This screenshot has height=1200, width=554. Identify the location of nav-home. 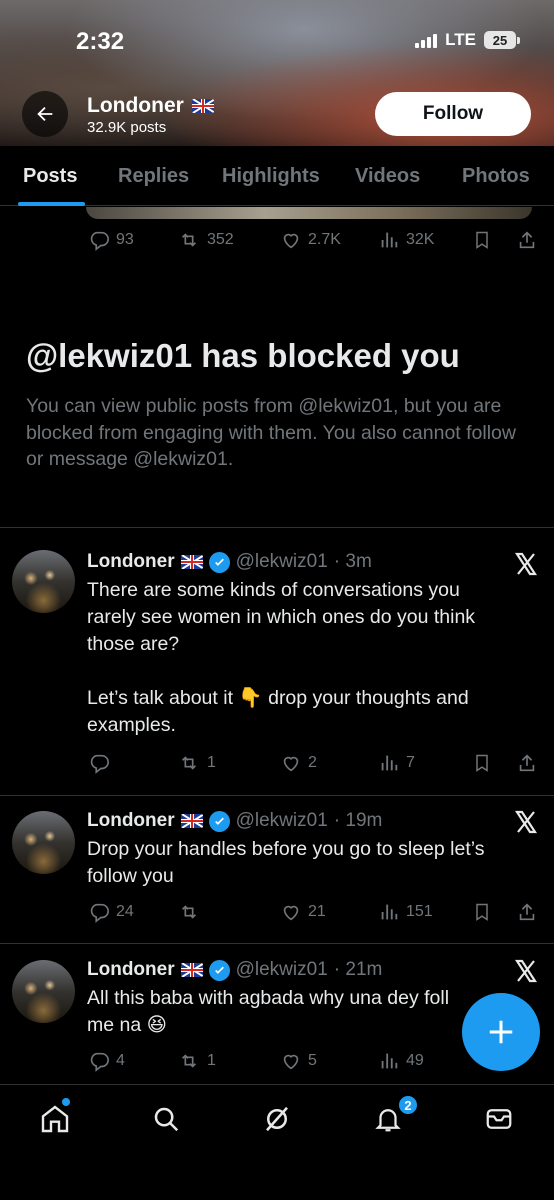
(55, 1119).